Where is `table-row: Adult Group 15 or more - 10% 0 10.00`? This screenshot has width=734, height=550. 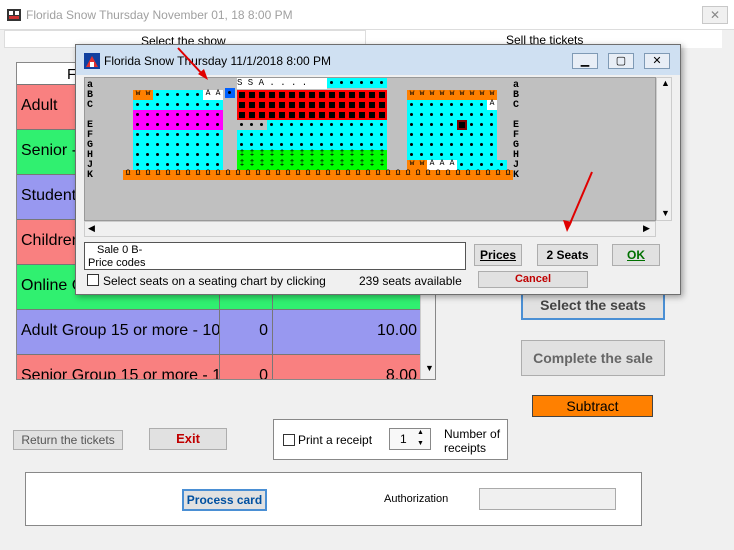
table-row: Adult Group 15 or more - 10% 0 10.00 is located at coordinates (218, 332).